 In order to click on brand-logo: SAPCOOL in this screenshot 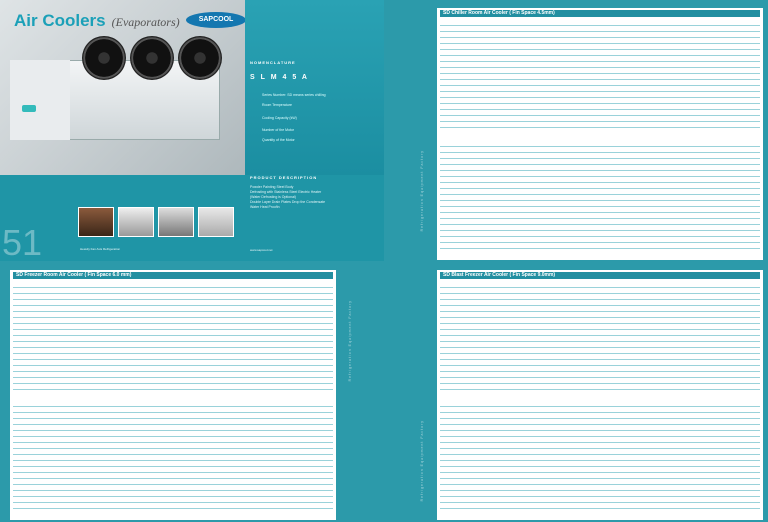, I will do `click(216, 20)`.